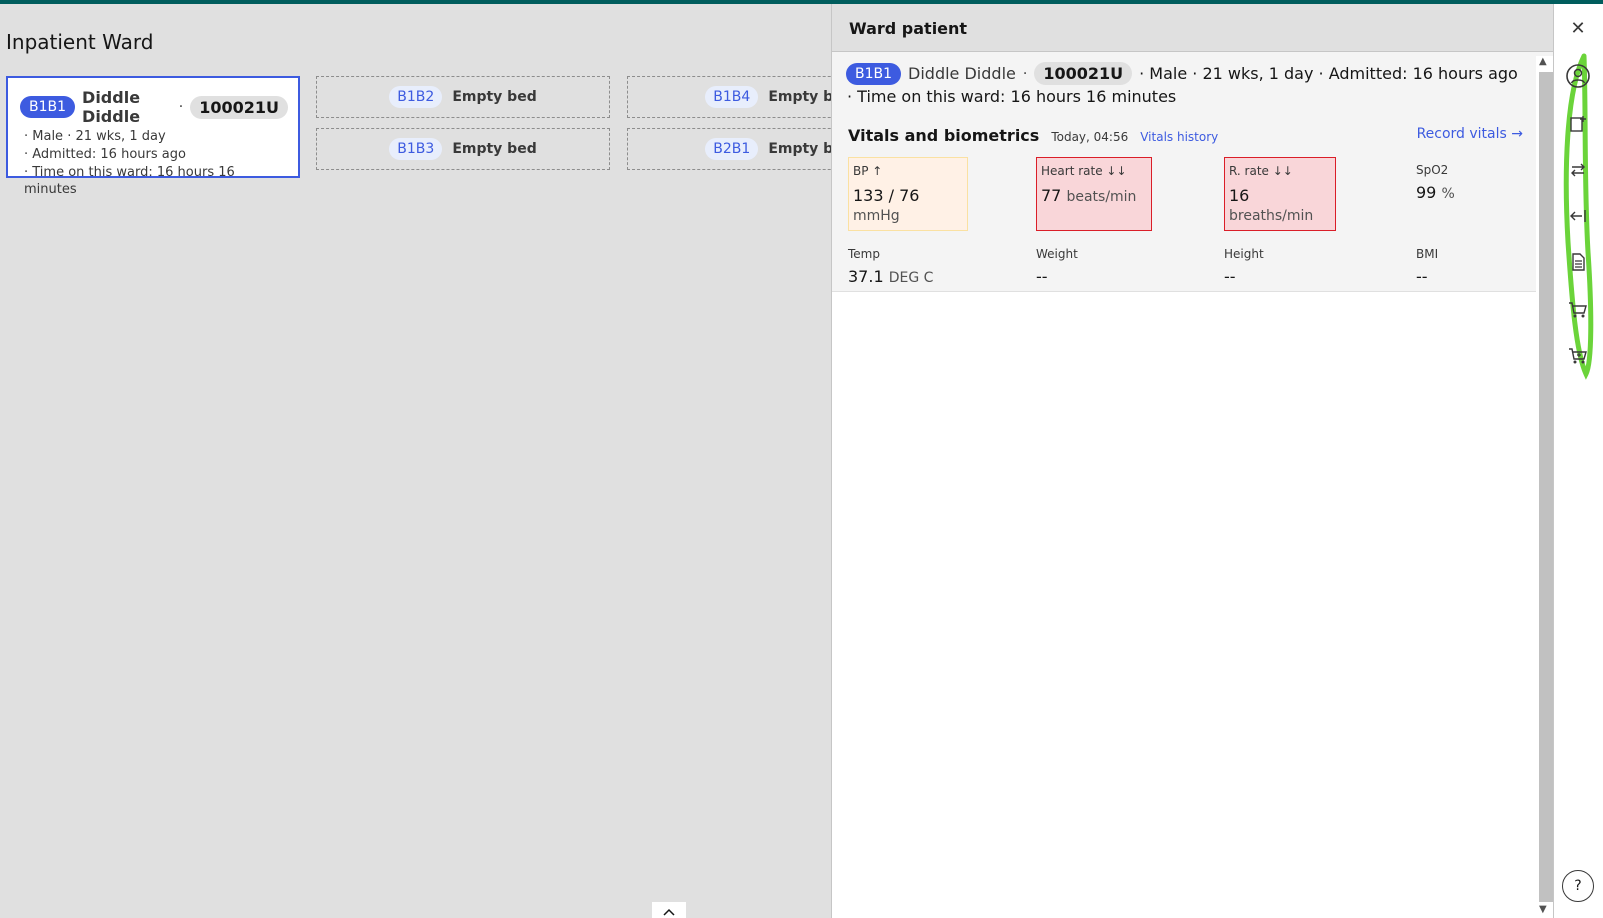 The image size is (1603, 918). What do you see at coordinates (80, 42) in the screenshot?
I see `page-title: Inpatient Ward` at bounding box center [80, 42].